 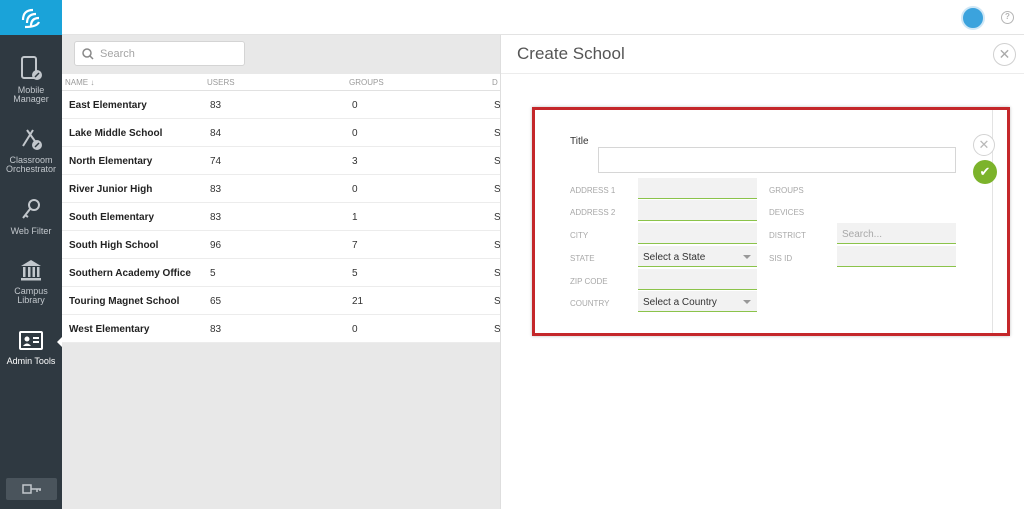 What do you see at coordinates (114, 245) in the screenshot?
I see `cell-name: South High School` at bounding box center [114, 245].